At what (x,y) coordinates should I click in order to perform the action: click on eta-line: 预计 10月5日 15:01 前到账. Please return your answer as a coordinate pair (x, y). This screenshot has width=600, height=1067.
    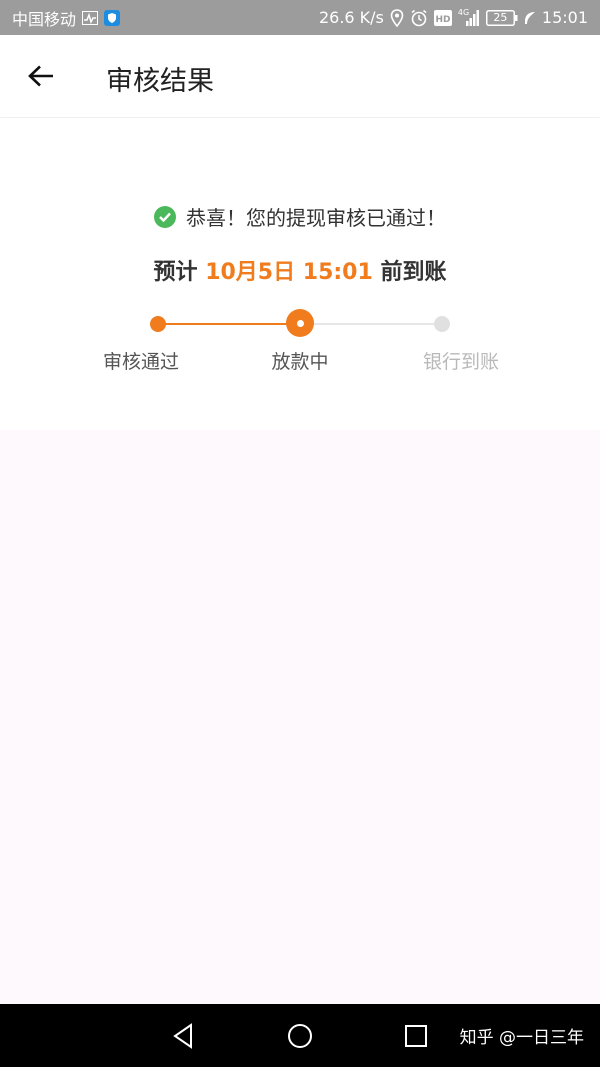
    Looking at the image, I should click on (300, 270).